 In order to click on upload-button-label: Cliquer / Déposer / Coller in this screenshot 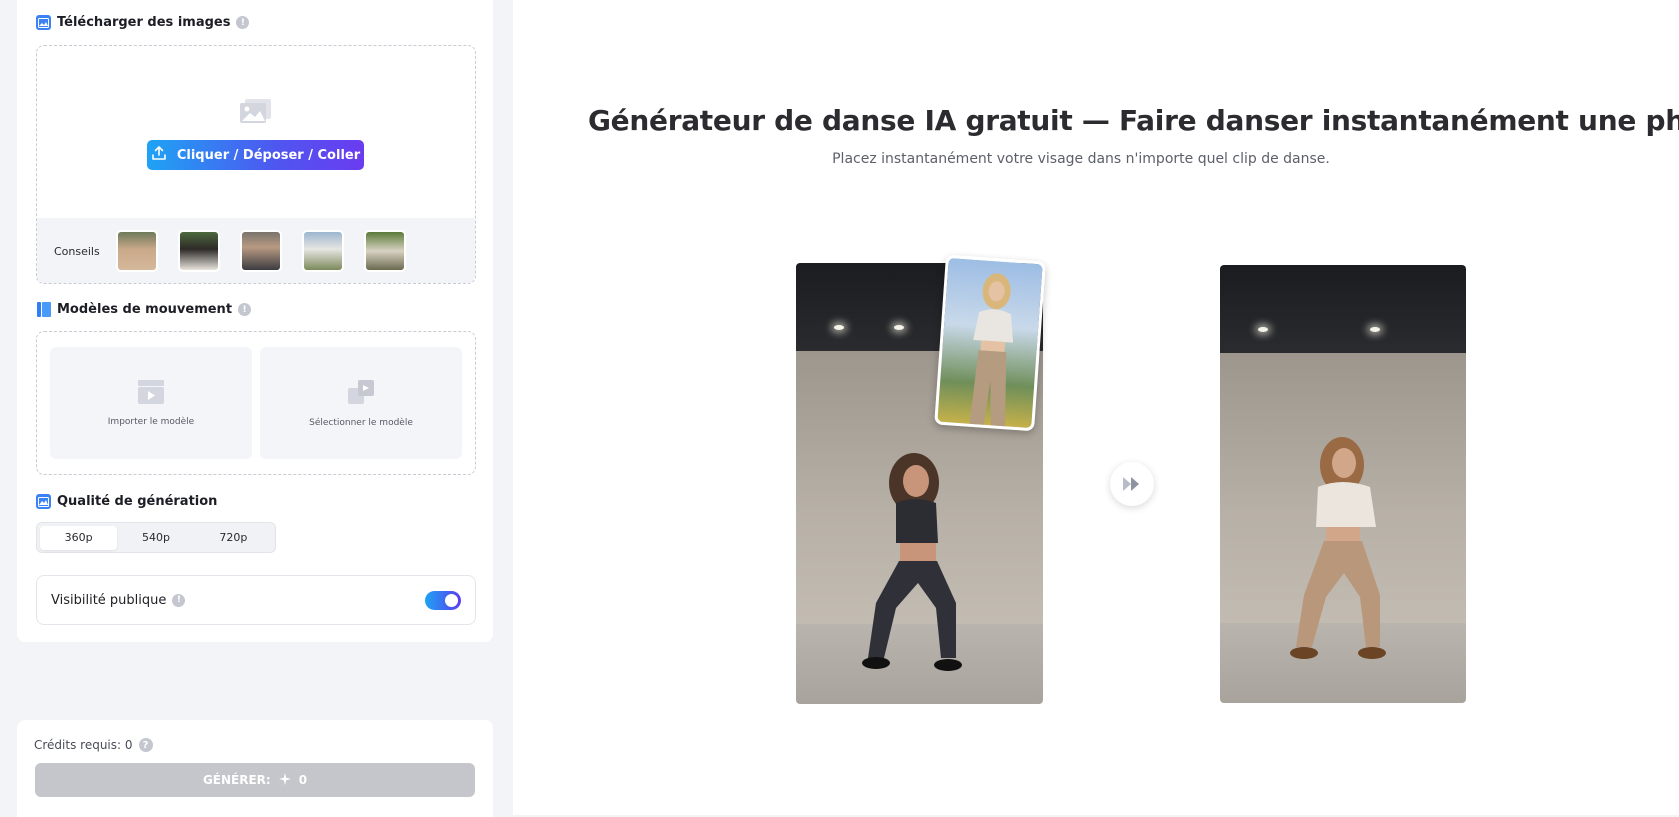, I will do `click(268, 155)`.